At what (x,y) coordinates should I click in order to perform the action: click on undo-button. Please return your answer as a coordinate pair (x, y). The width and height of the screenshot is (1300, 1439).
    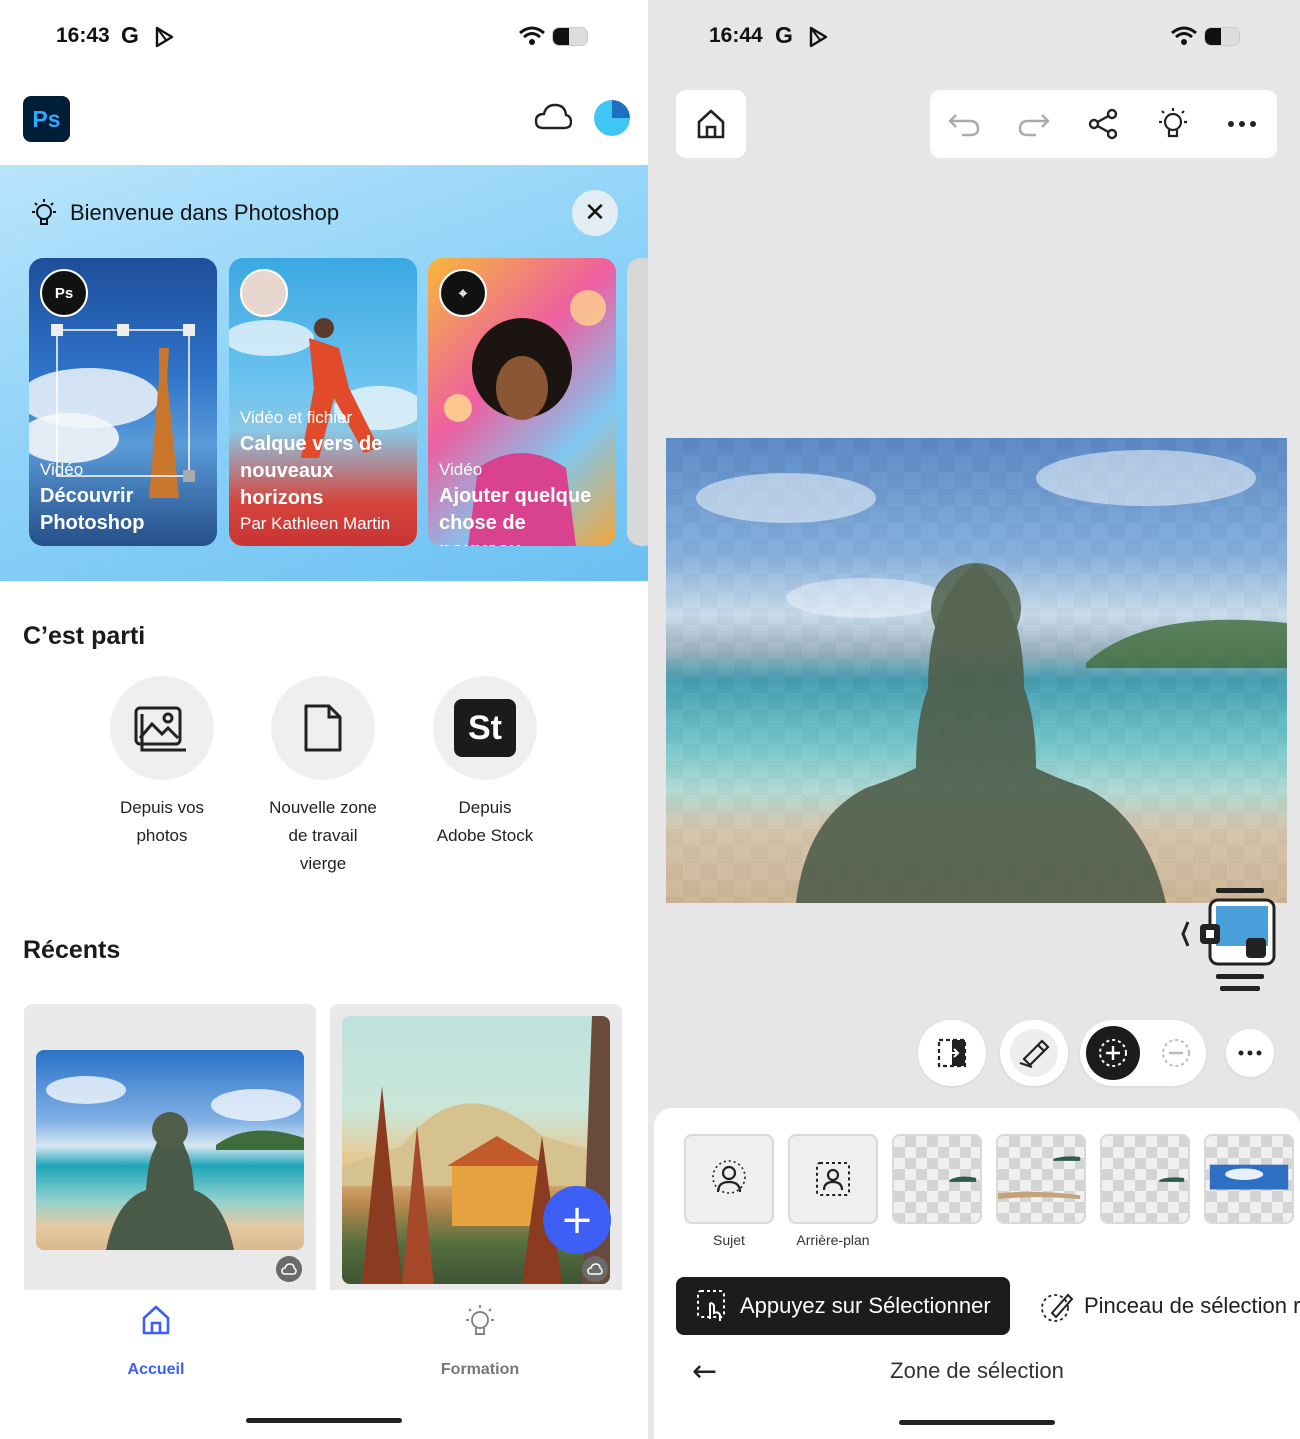
    Looking at the image, I should click on (964, 124).